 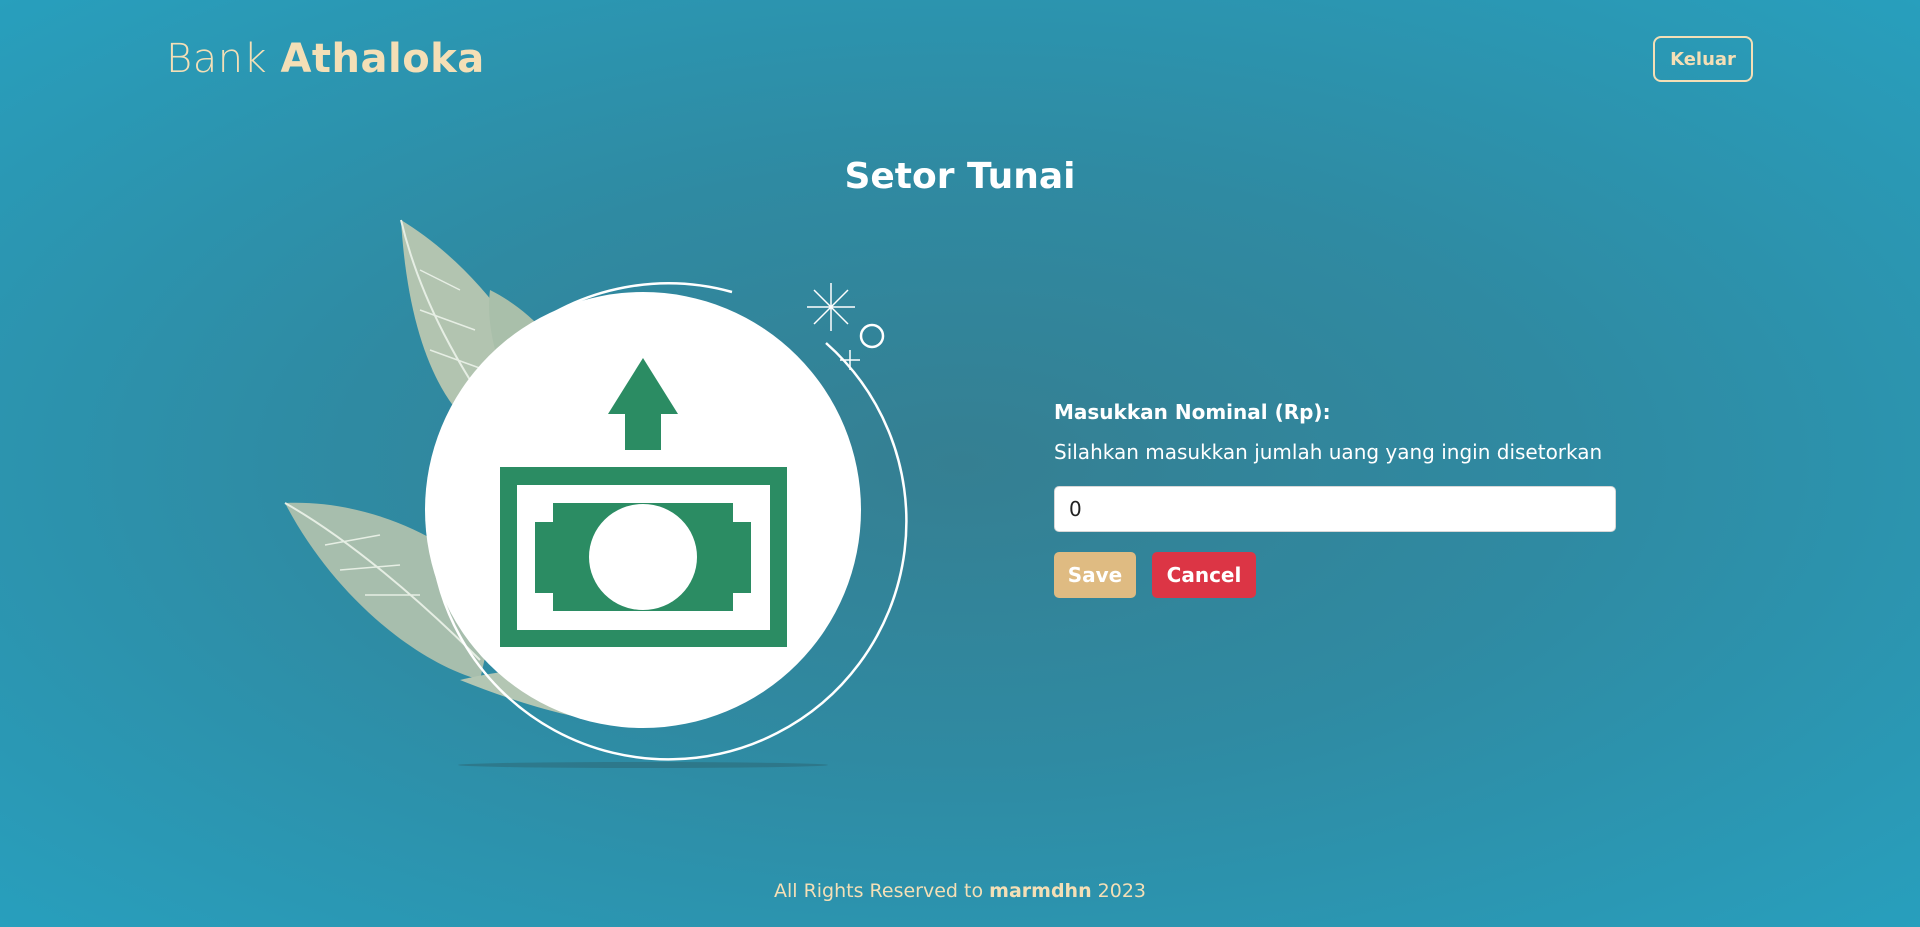 I want to click on footer: All Rights Reserved to marmdhn 2023, so click(x=960, y=891).